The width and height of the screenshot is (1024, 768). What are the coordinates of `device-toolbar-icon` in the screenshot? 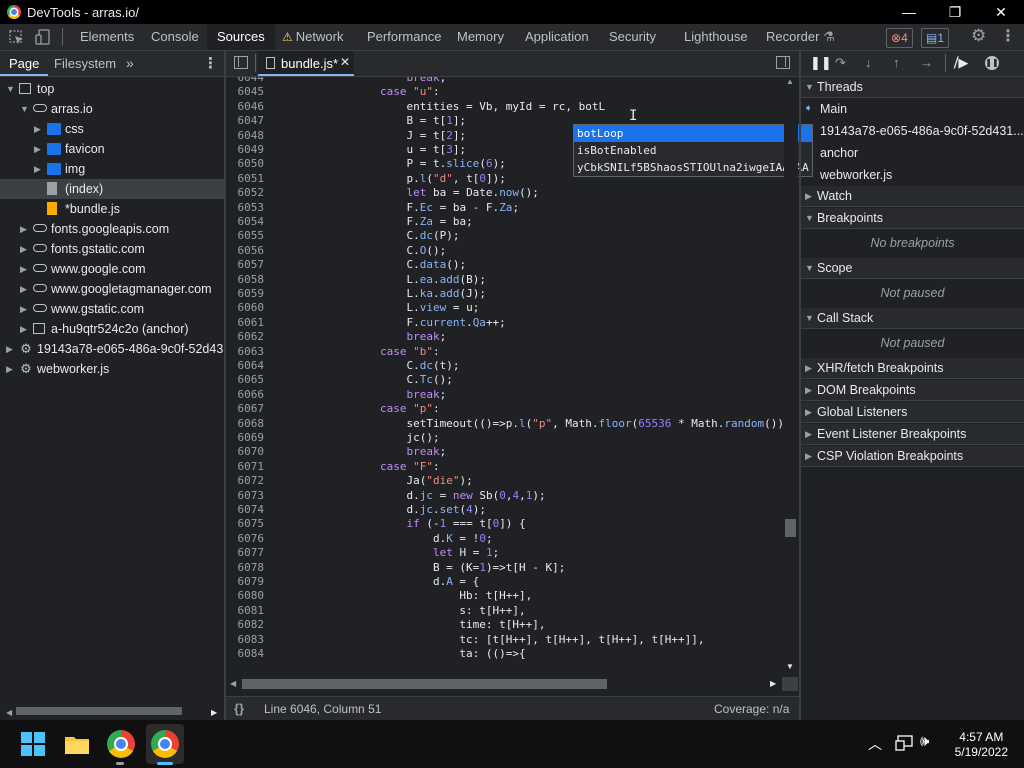 It's located at (43, 37).